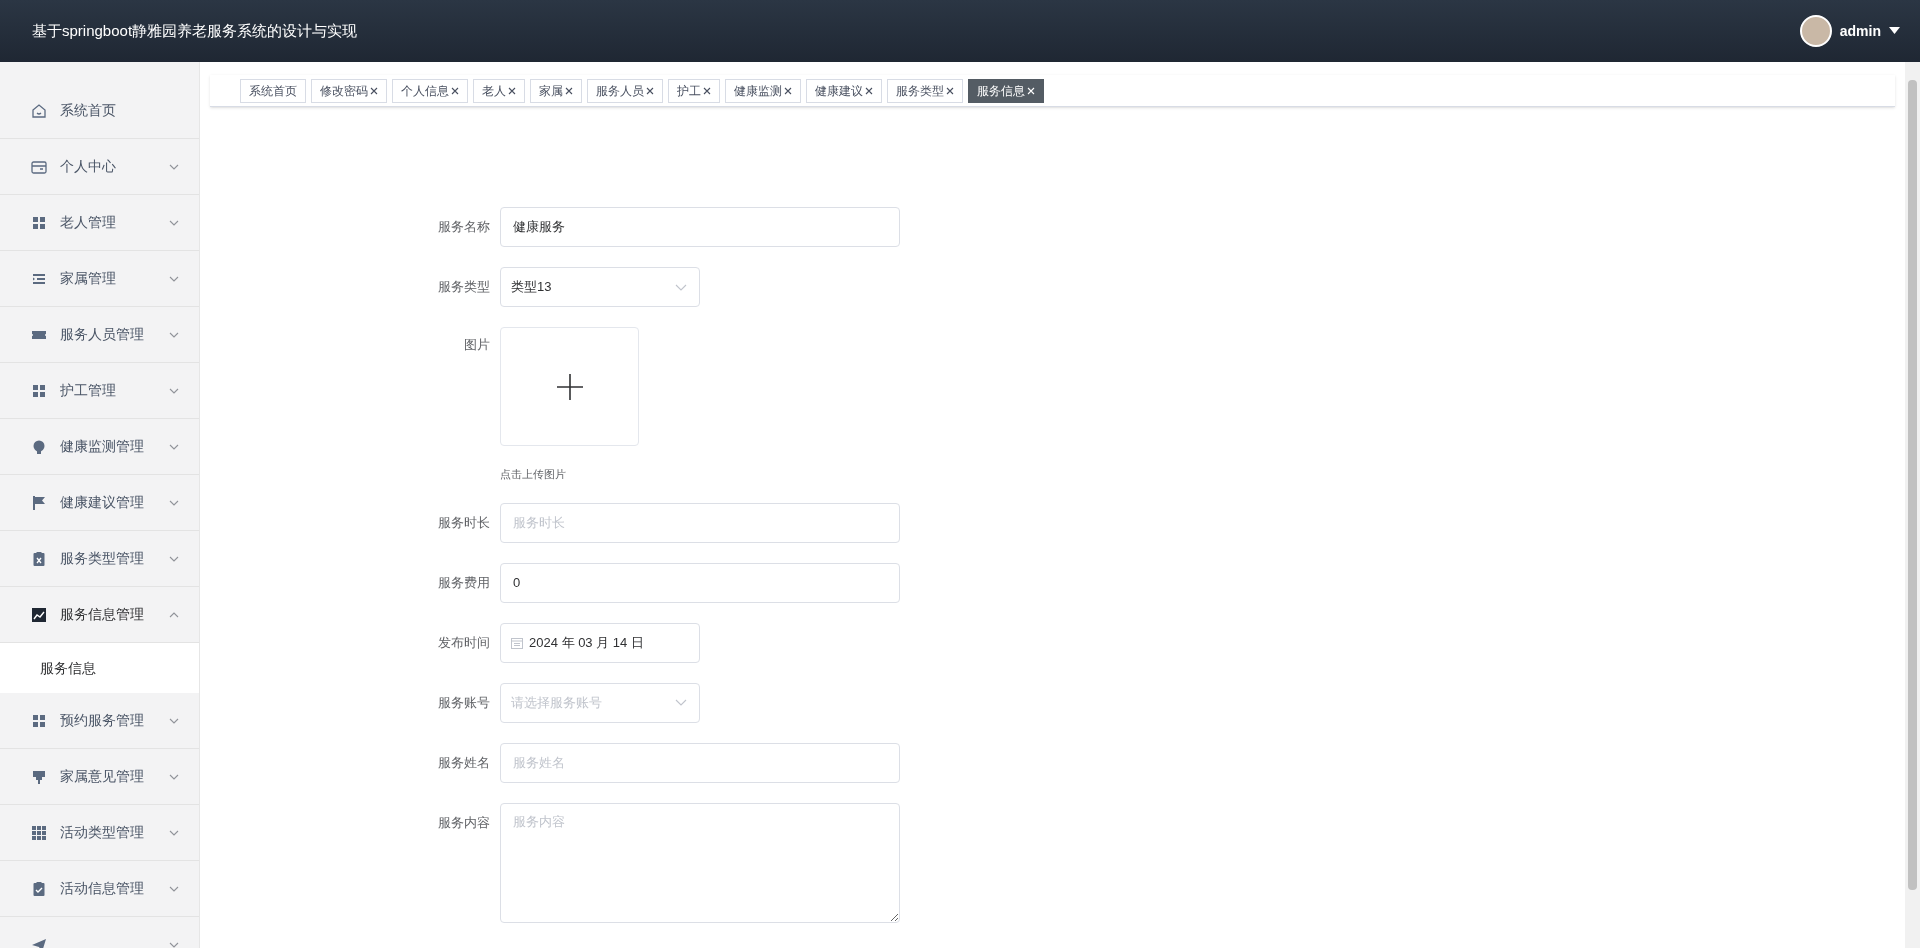  What do you see at coordinates (700, 227) in the screenshot?
I see `input-field: 健康服务` at bounding box center [700, 227].